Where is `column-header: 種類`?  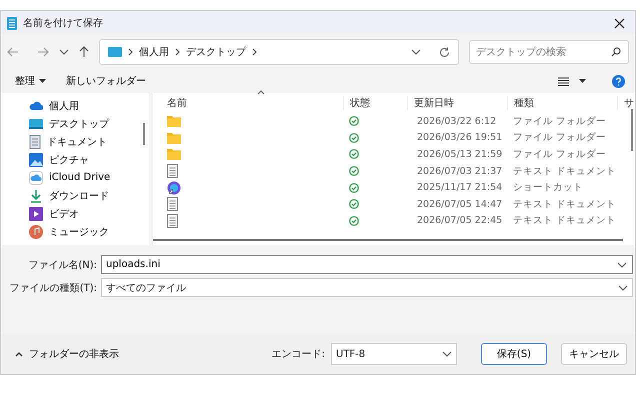 column-header: 種類 is located at coordinates (562, 103).